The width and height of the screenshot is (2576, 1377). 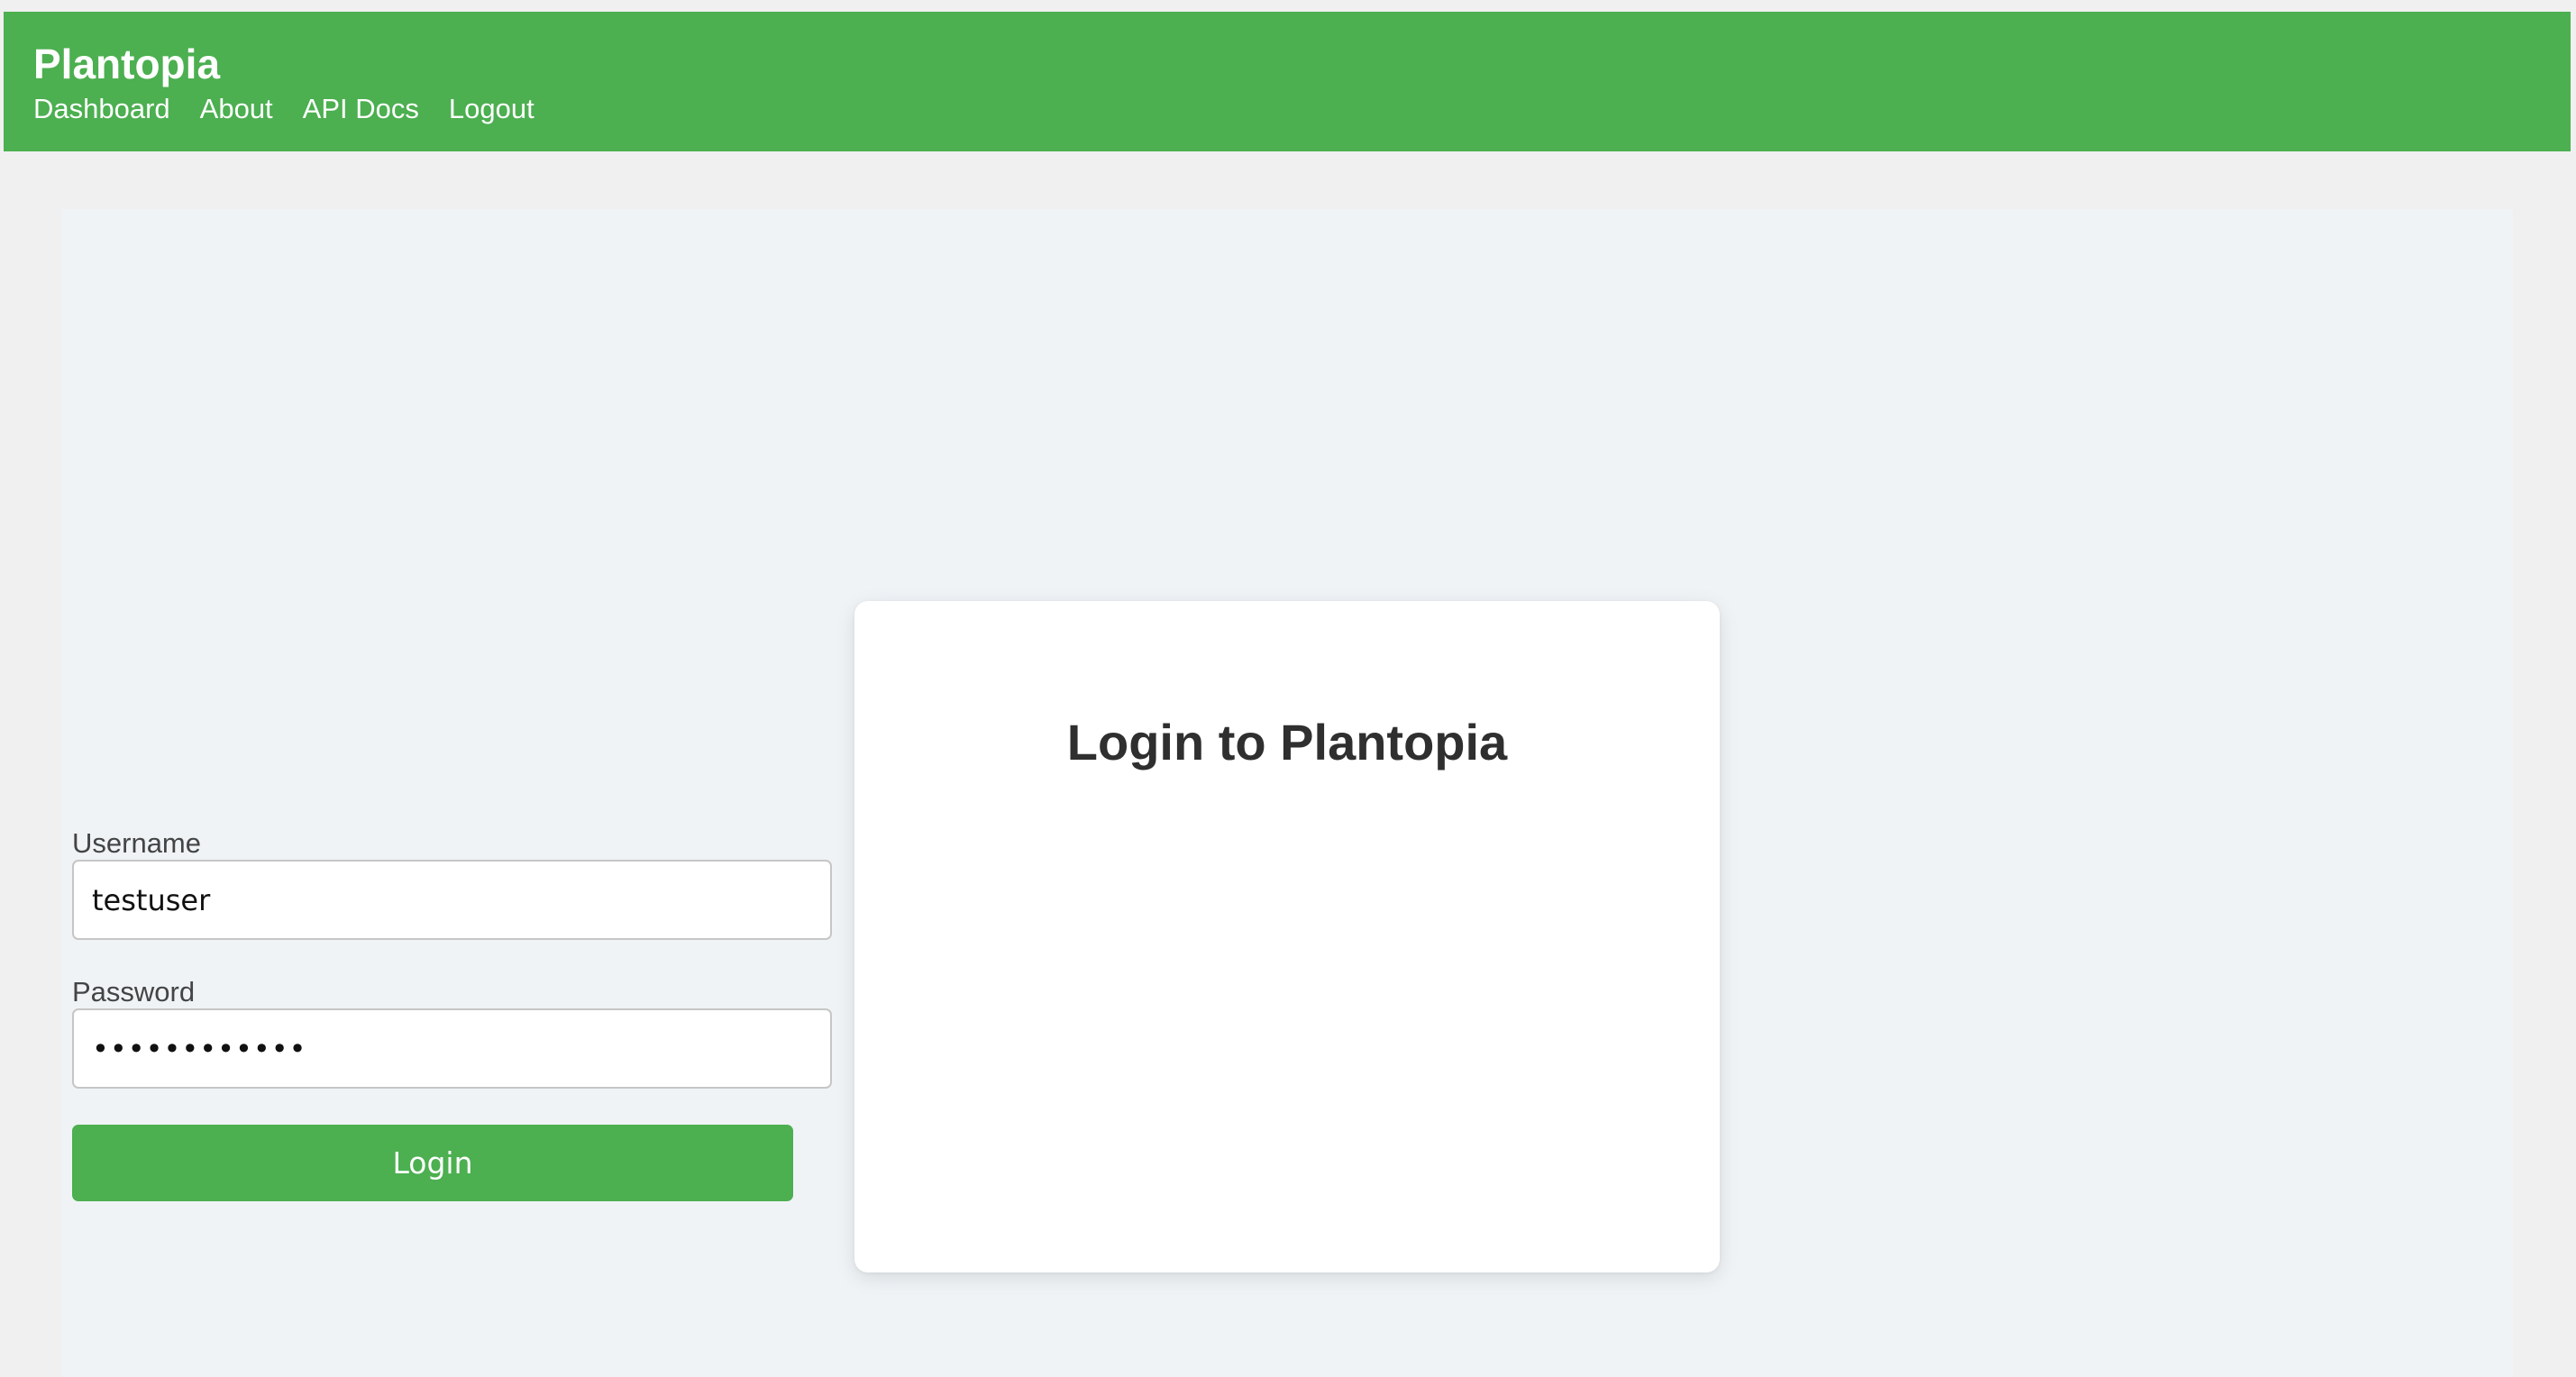 What do you see at coordinates (127, 64) in the screenshot?
I see `brand-title: Plantopia` at bounding box center [127, 64].